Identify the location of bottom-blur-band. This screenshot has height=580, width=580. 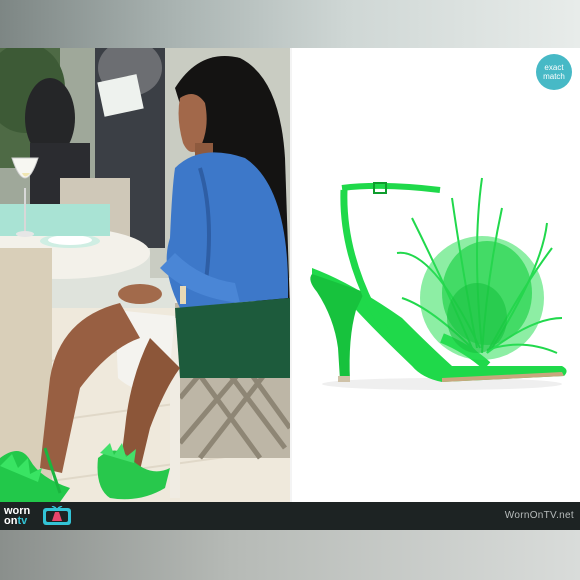
(290, 555).